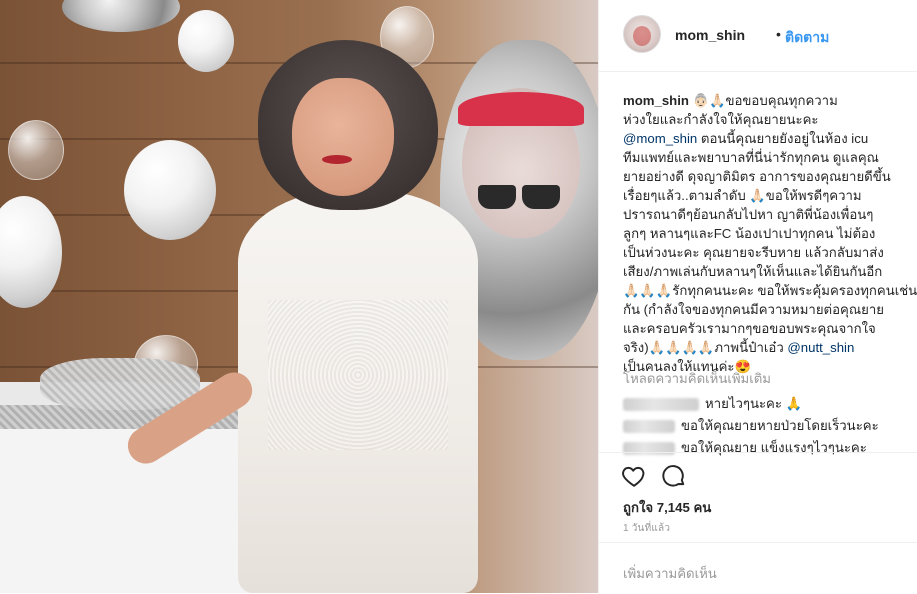 This screenshot has width=917, height=594. I want to click on header-username: mom_shin, so click(710, 35).